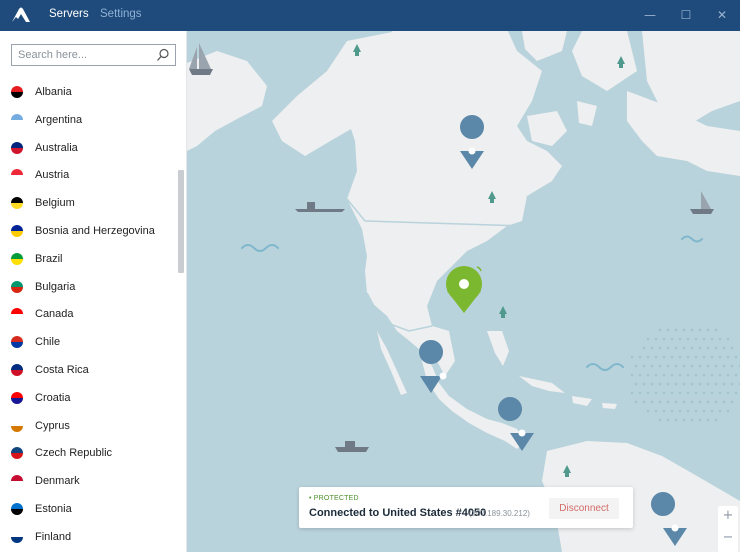 The width and height of the screenshot is (740, 552). I want to click on close-button: ✕, so click(722, 15).